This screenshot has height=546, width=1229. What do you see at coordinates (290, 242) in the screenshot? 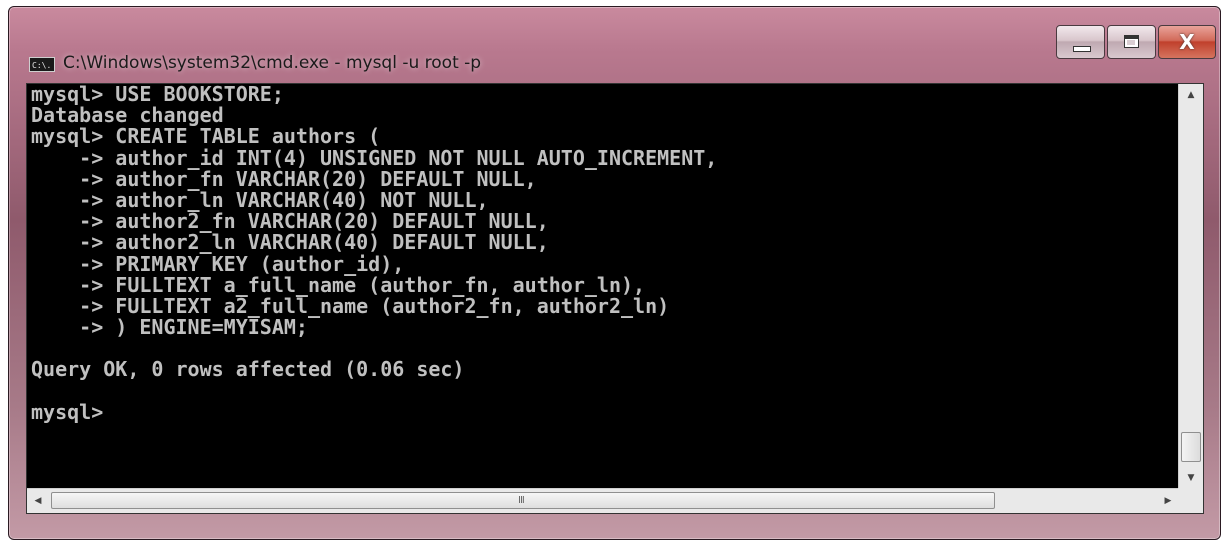
I see `console-line: -> author2_ln VARCHAR(40) DEFAULT NULL,` at bounding box center [290, 242].